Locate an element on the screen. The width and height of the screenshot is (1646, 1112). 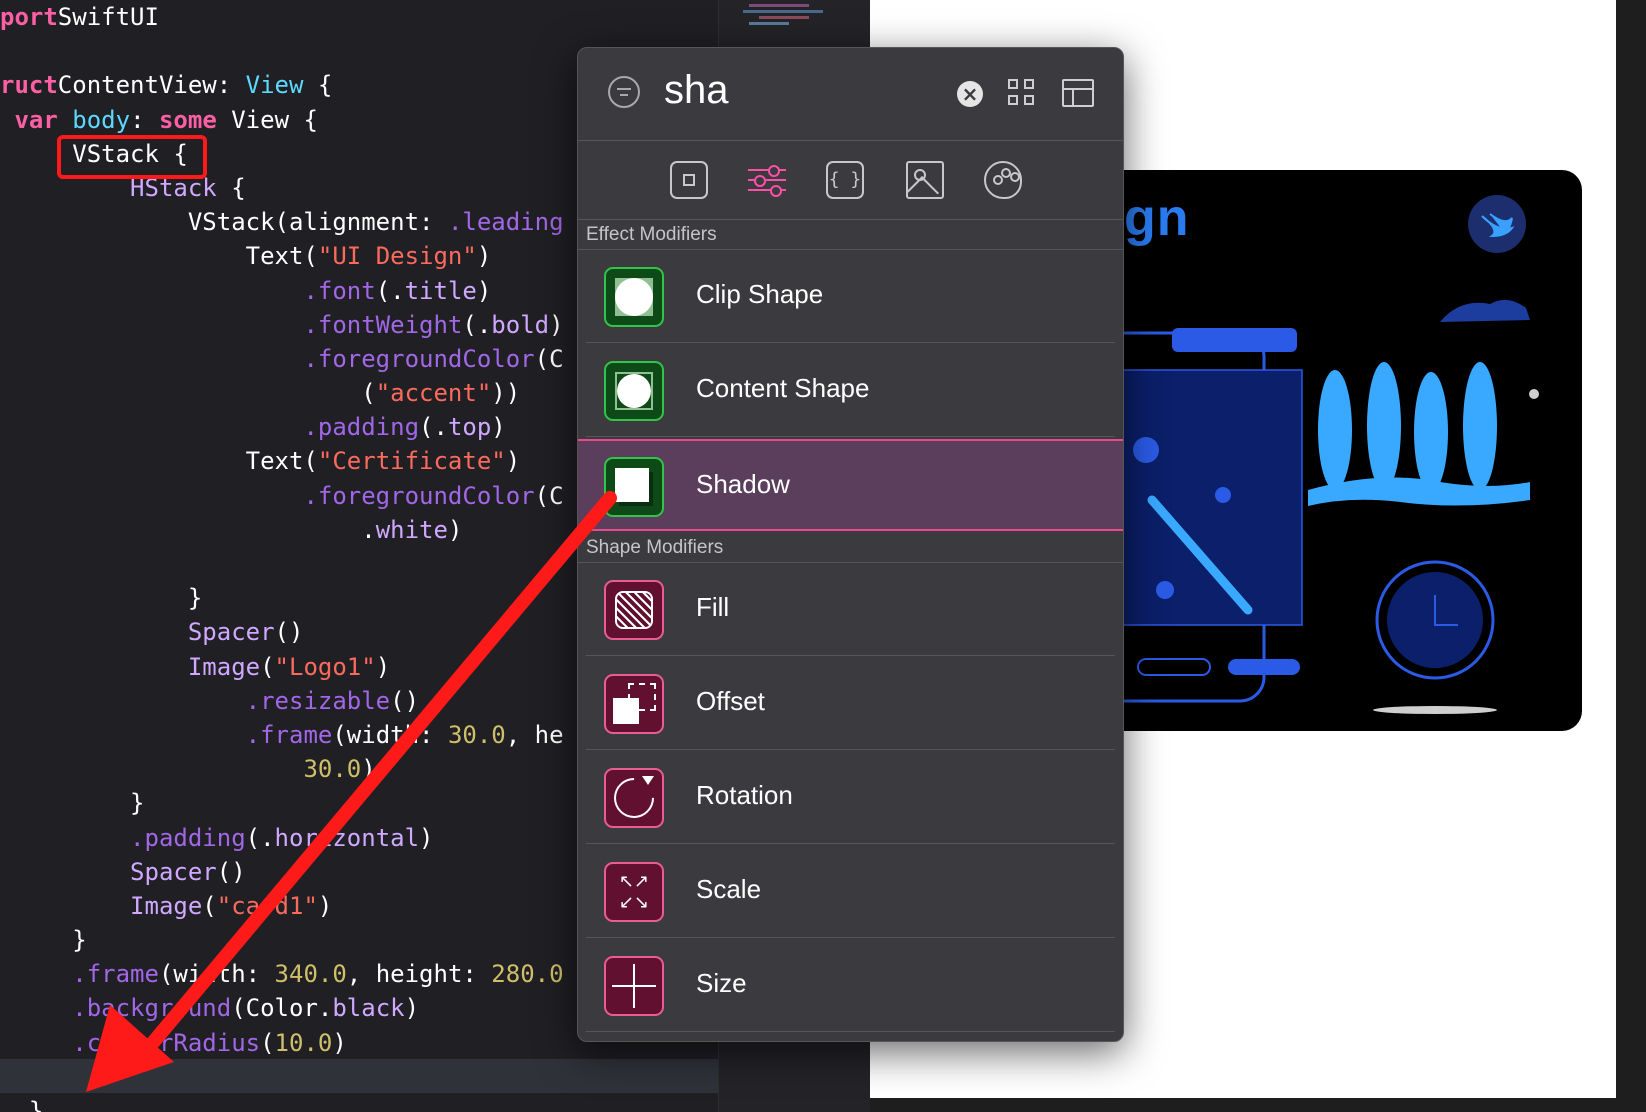
code-line: Image("card1") is located at coordinates (282, 906).